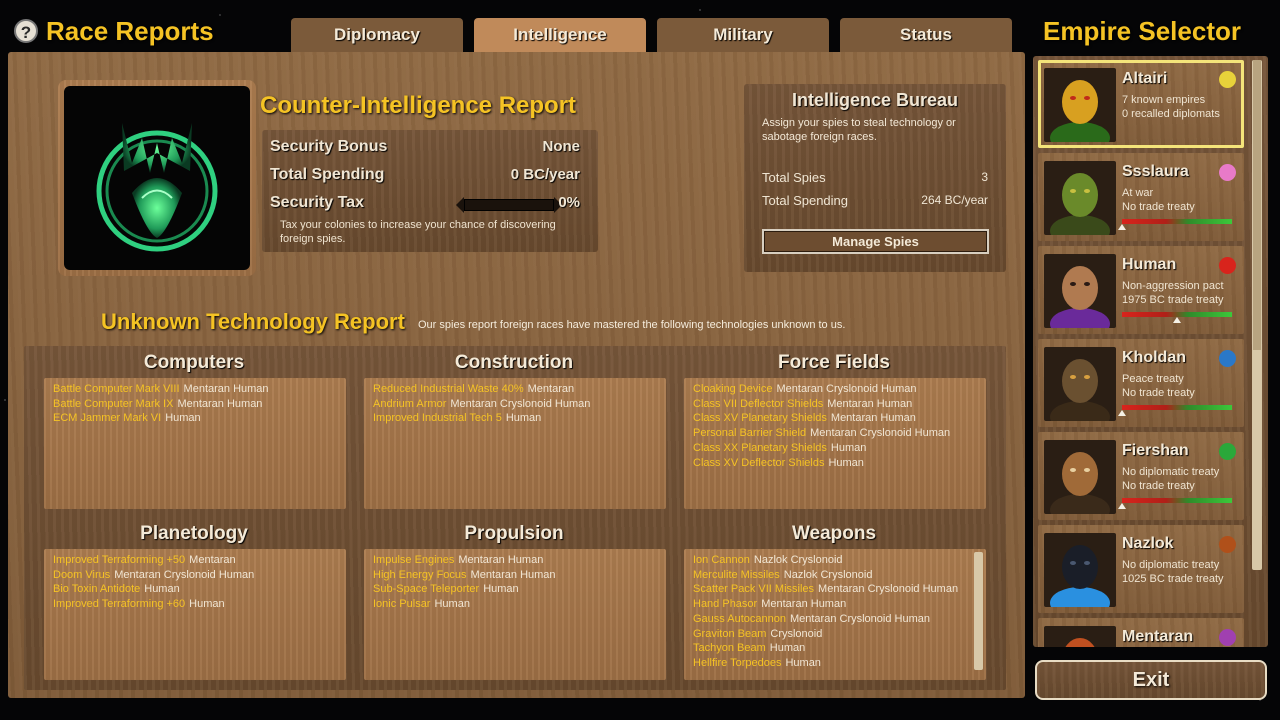 The image size is (1280, 720). What do you see at coordinates (514, 533) in the screenshot?
I see `category-title-propulsion: Propulsion` at bounding box center [514, 533].